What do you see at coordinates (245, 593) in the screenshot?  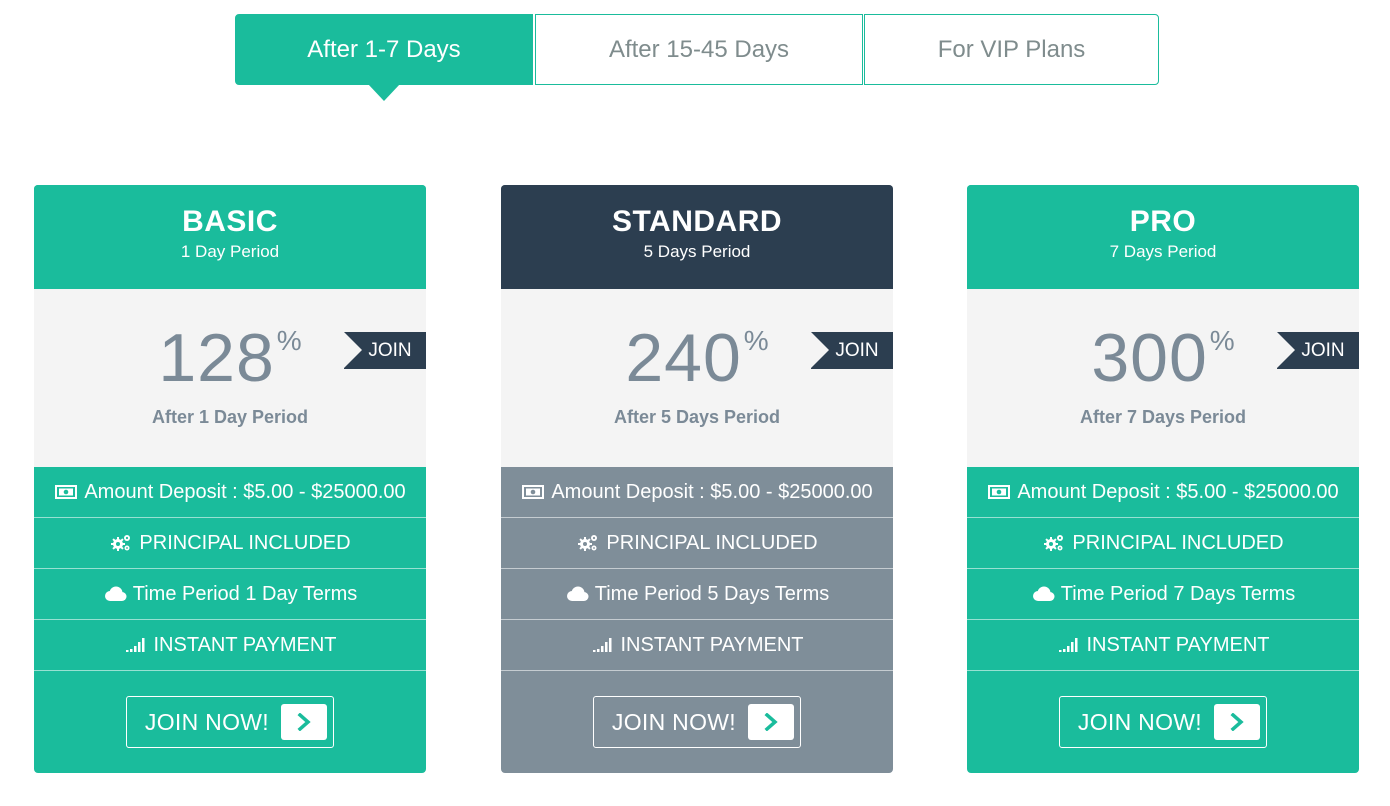 I see `feature-text: Time Period 1 Day Terms` at bounding box center [245, 593].